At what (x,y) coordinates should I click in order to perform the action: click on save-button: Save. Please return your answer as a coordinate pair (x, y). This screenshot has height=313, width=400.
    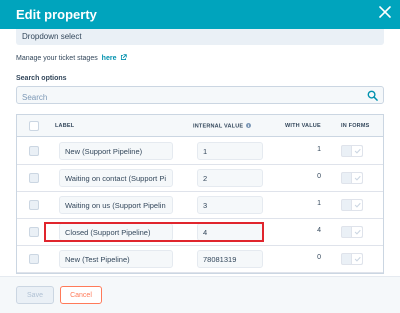
    Looking at the image, I should click on (35, 295).